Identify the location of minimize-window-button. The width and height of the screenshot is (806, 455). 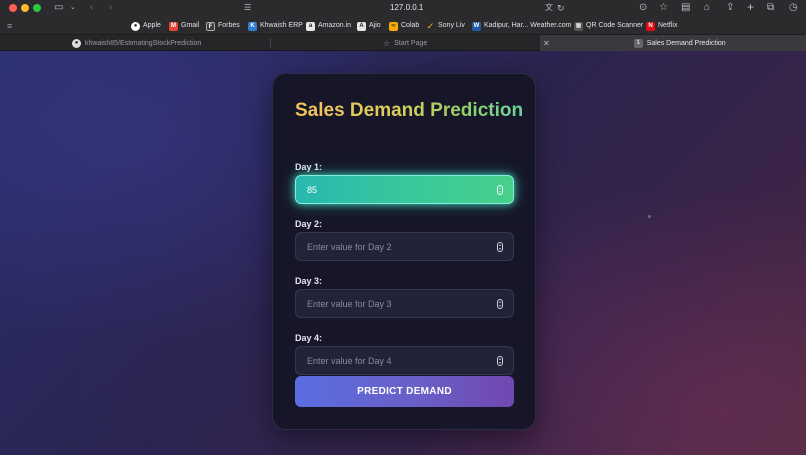
(25, 8).